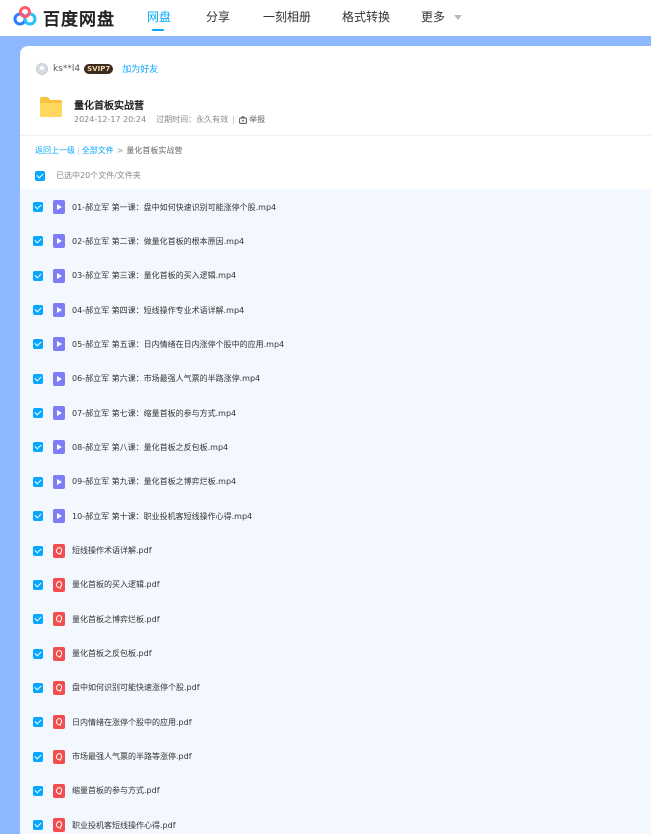  Describe the element at coordinates (154, 150) in the screenshot. I see `breadcrumb-current: 量化首板实战营` at that location.